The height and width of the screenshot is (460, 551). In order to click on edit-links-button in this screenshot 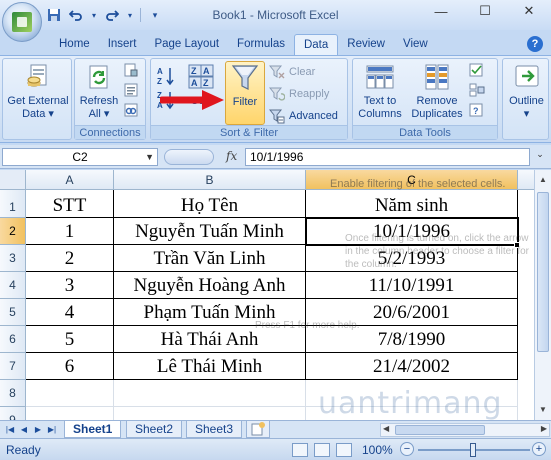, I will do `click(131, 110)`.